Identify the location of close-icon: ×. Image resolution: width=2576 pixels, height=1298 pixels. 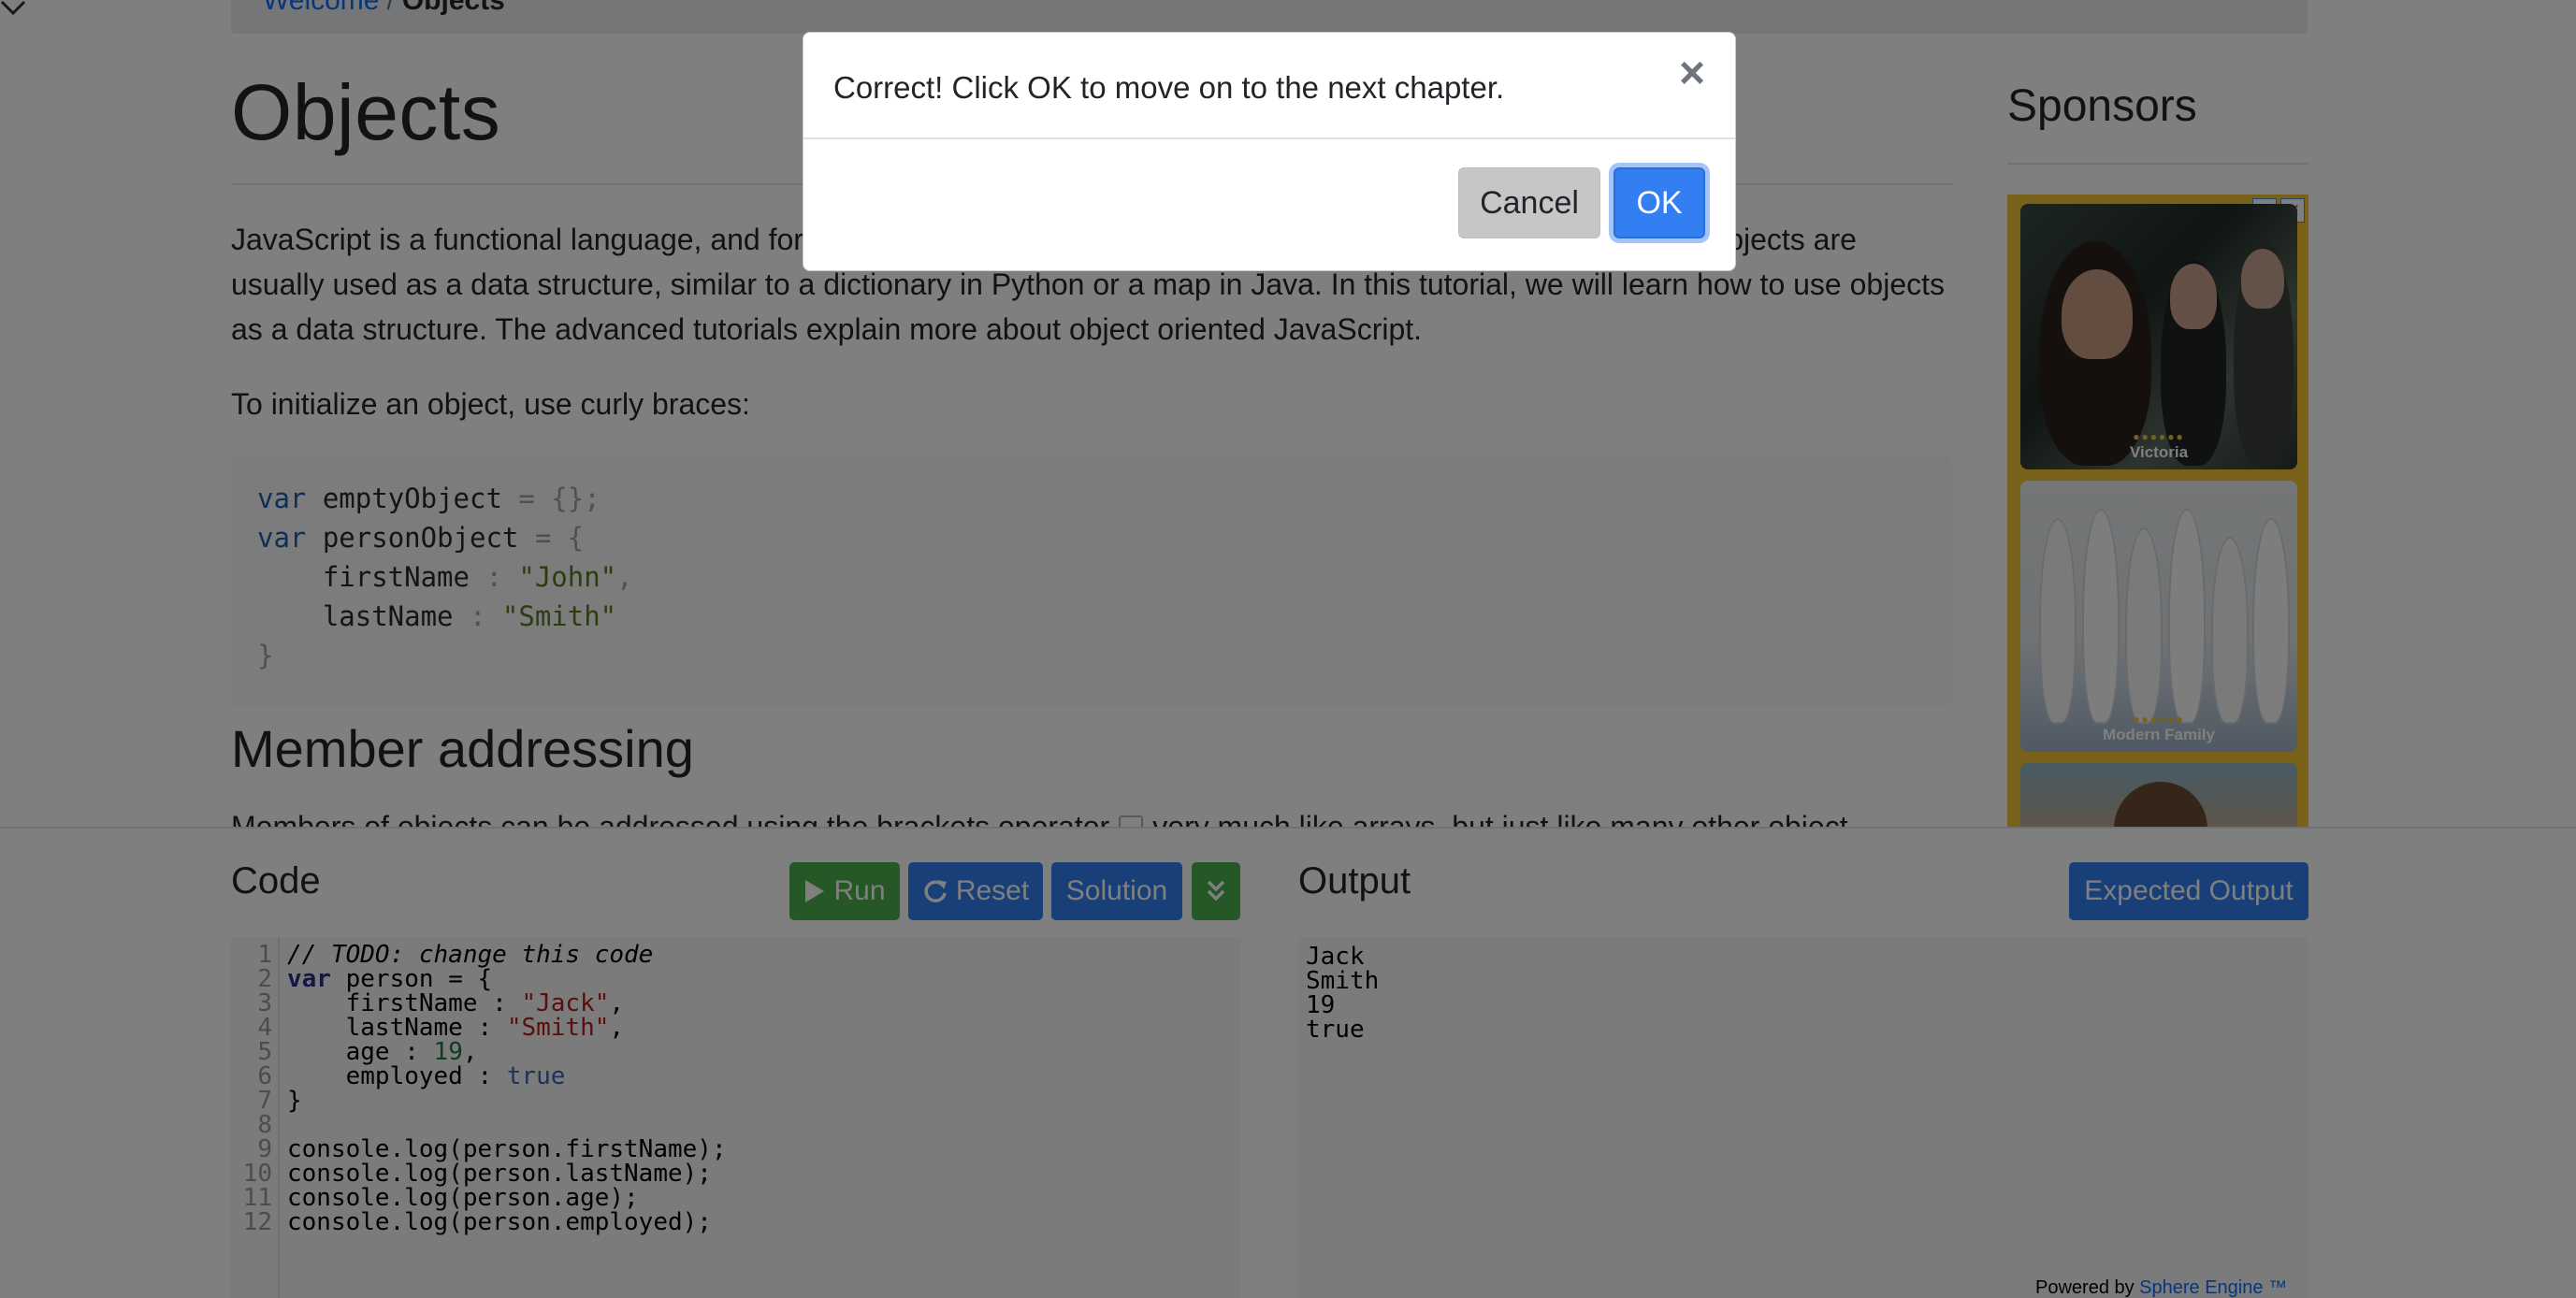
(1692, 74).